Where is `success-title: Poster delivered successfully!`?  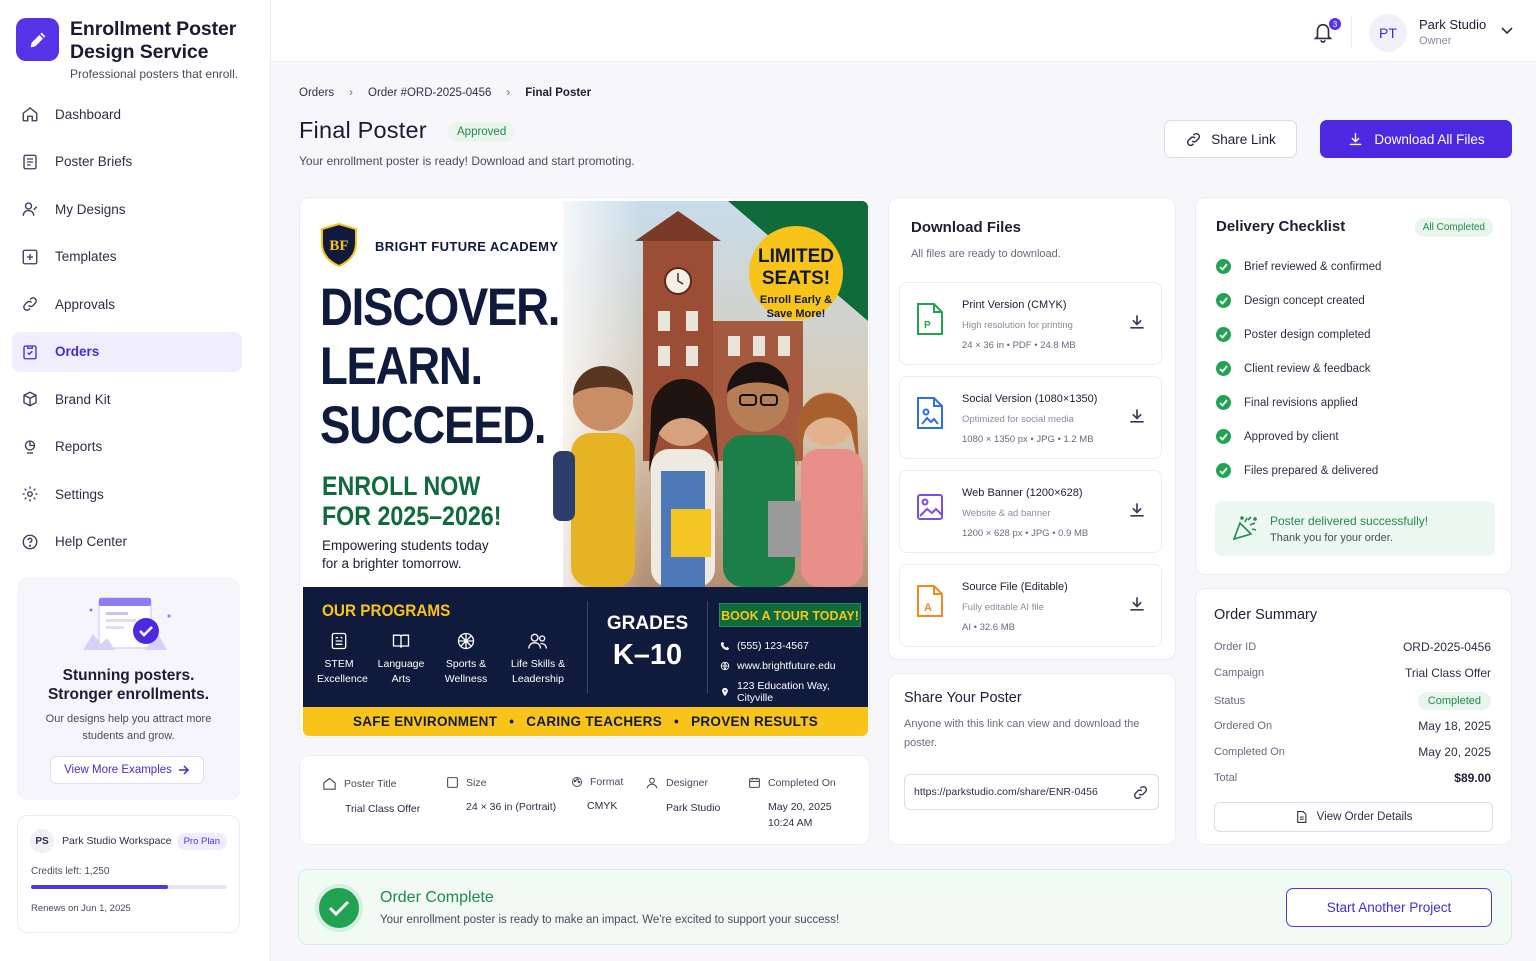
success-title: Poster delivered successfully! is located at coordinates (1349, 521).